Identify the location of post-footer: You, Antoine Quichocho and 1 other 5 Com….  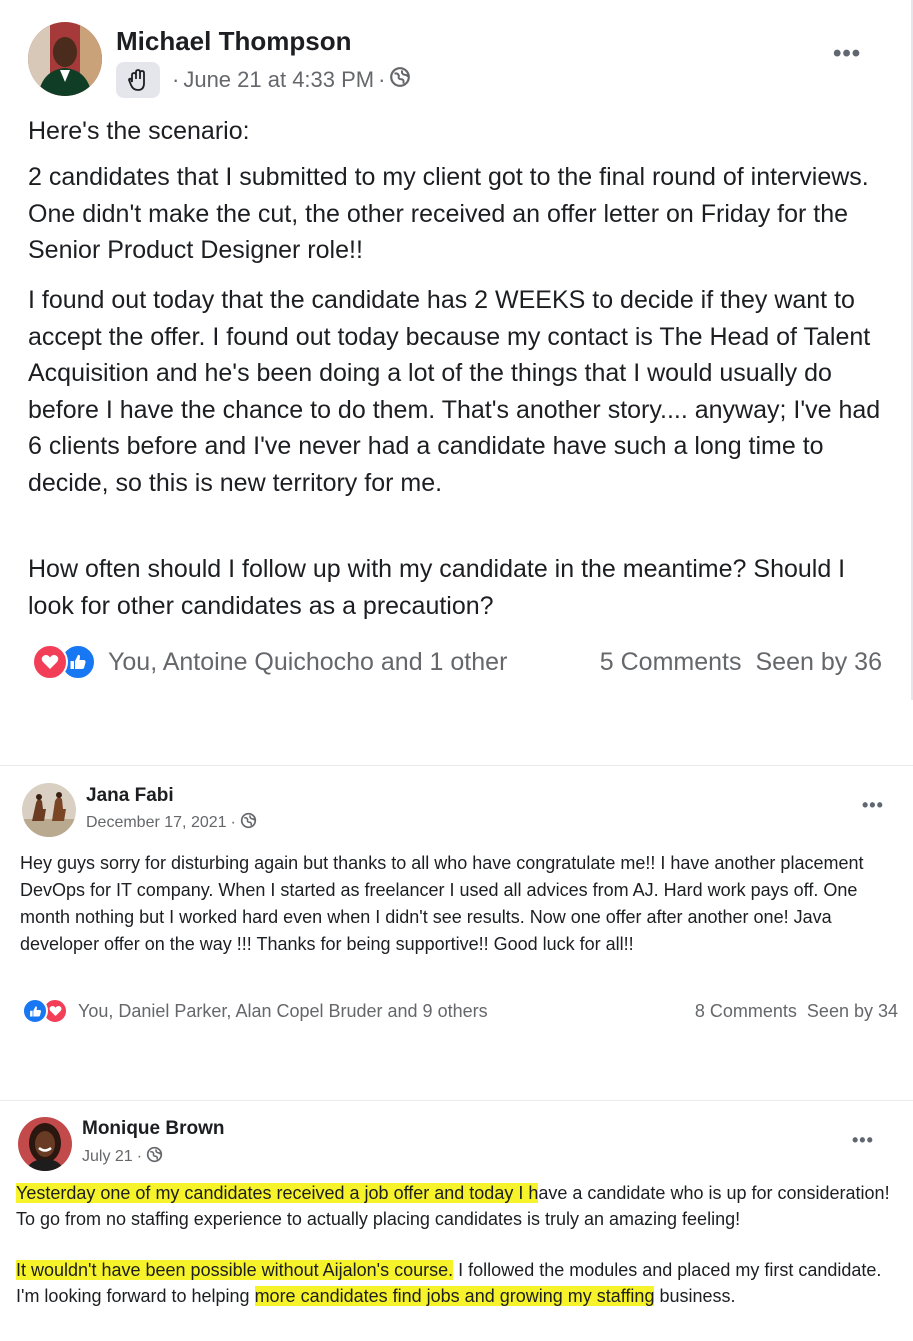
(457, 662).